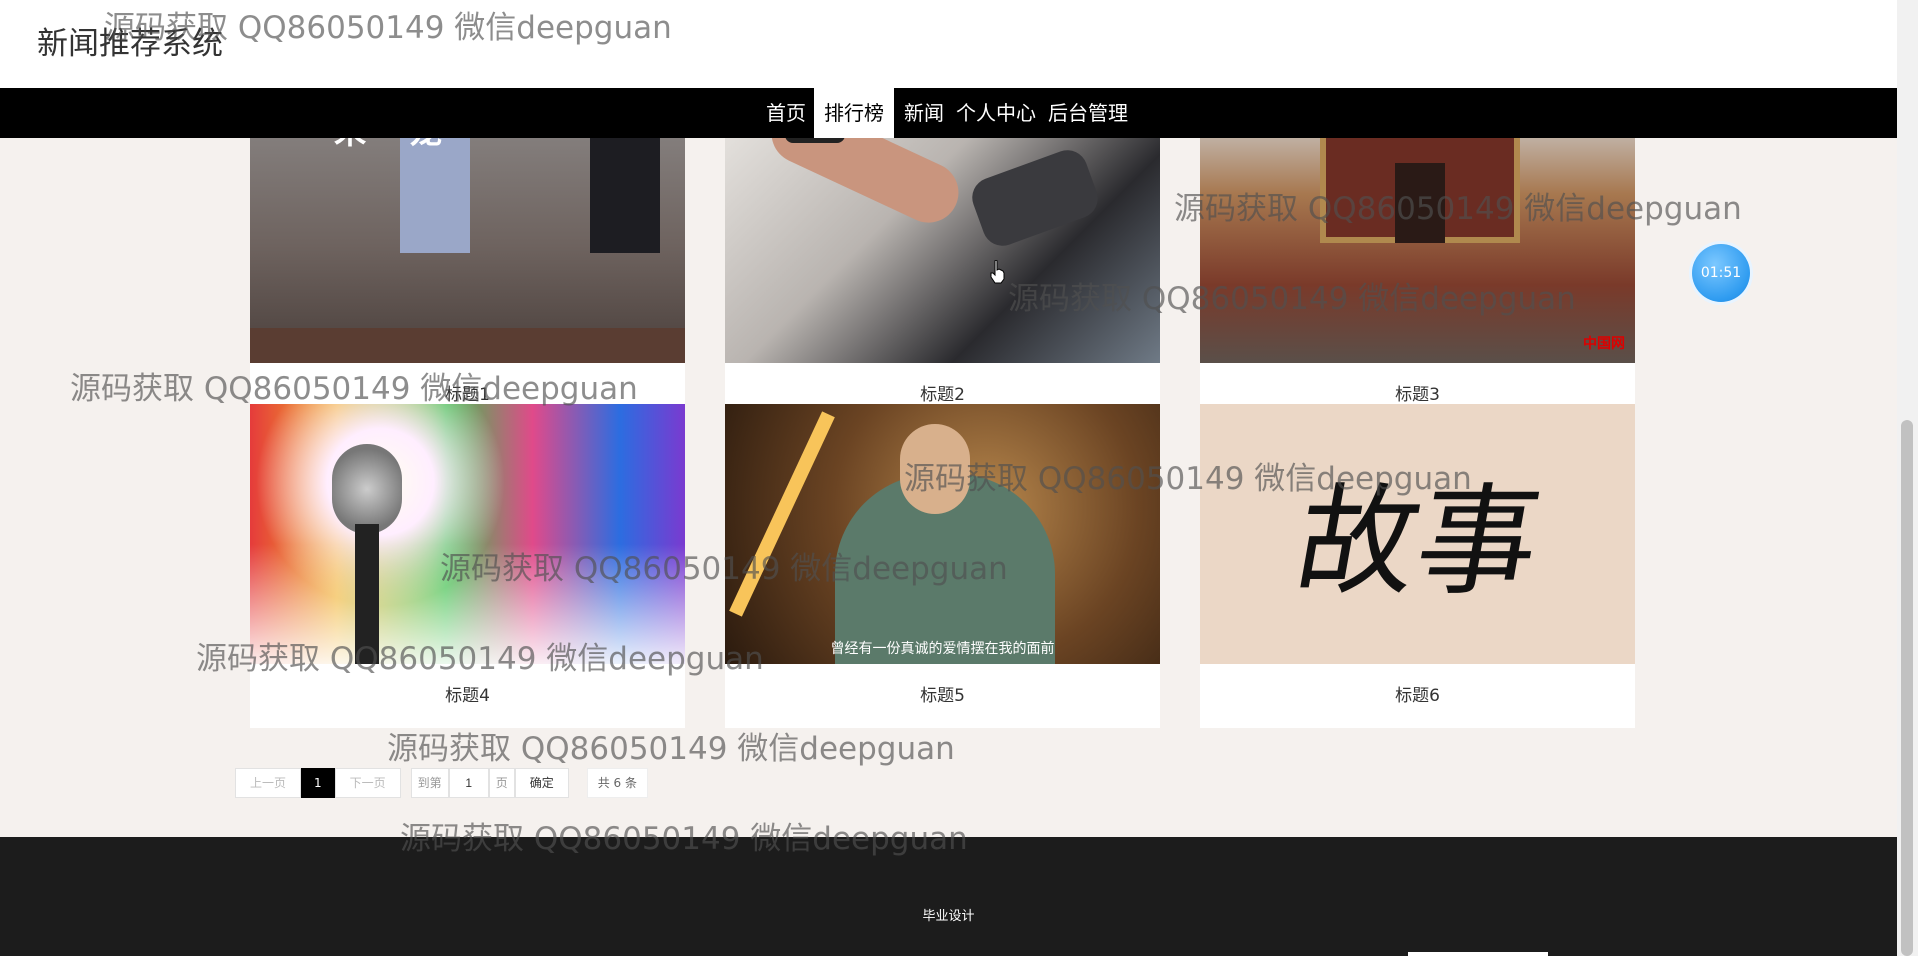 This screenshot has height=956, width=1918. Describe the element at coordinates (268, 783) in the screenshot. I see `prev-page-button: 上一页` at that location.